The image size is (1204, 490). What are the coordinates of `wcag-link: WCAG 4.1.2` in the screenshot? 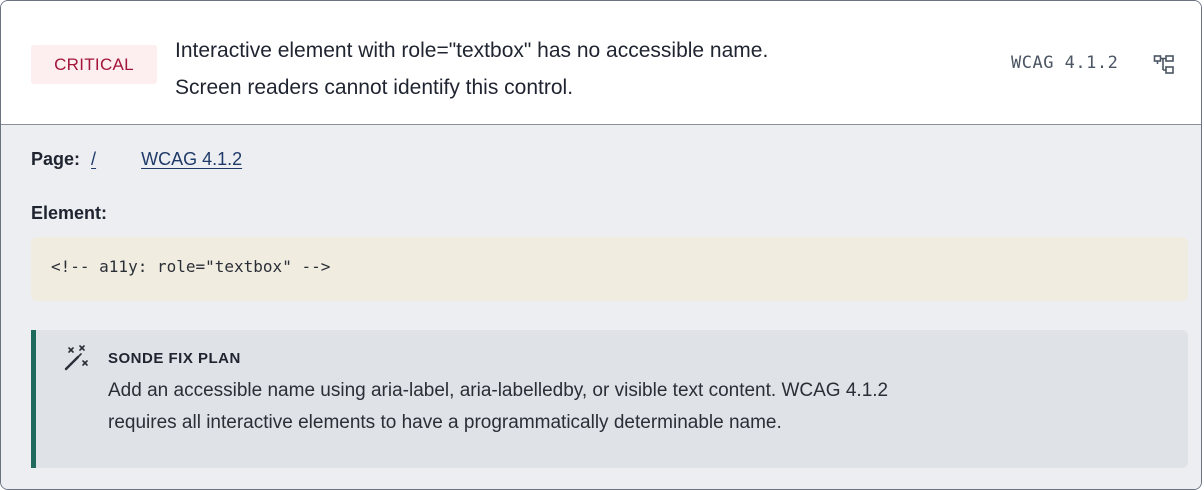 It's located at (191, 159).